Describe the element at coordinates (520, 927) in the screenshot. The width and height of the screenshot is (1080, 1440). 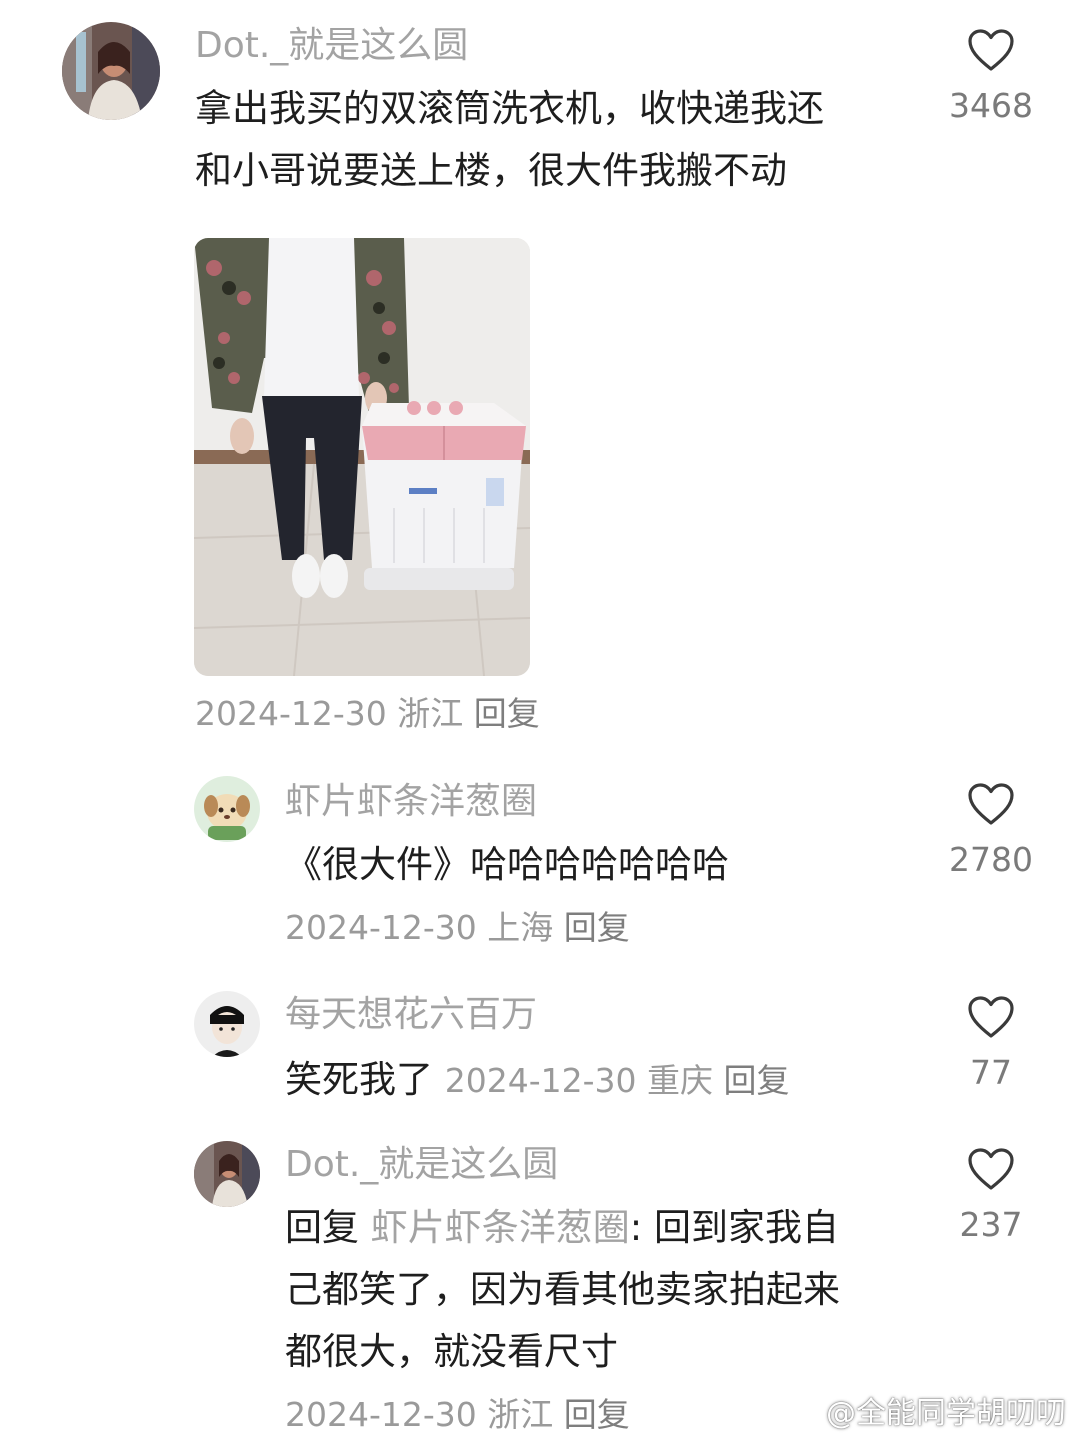
I see `comment-location: 上海` at that location.